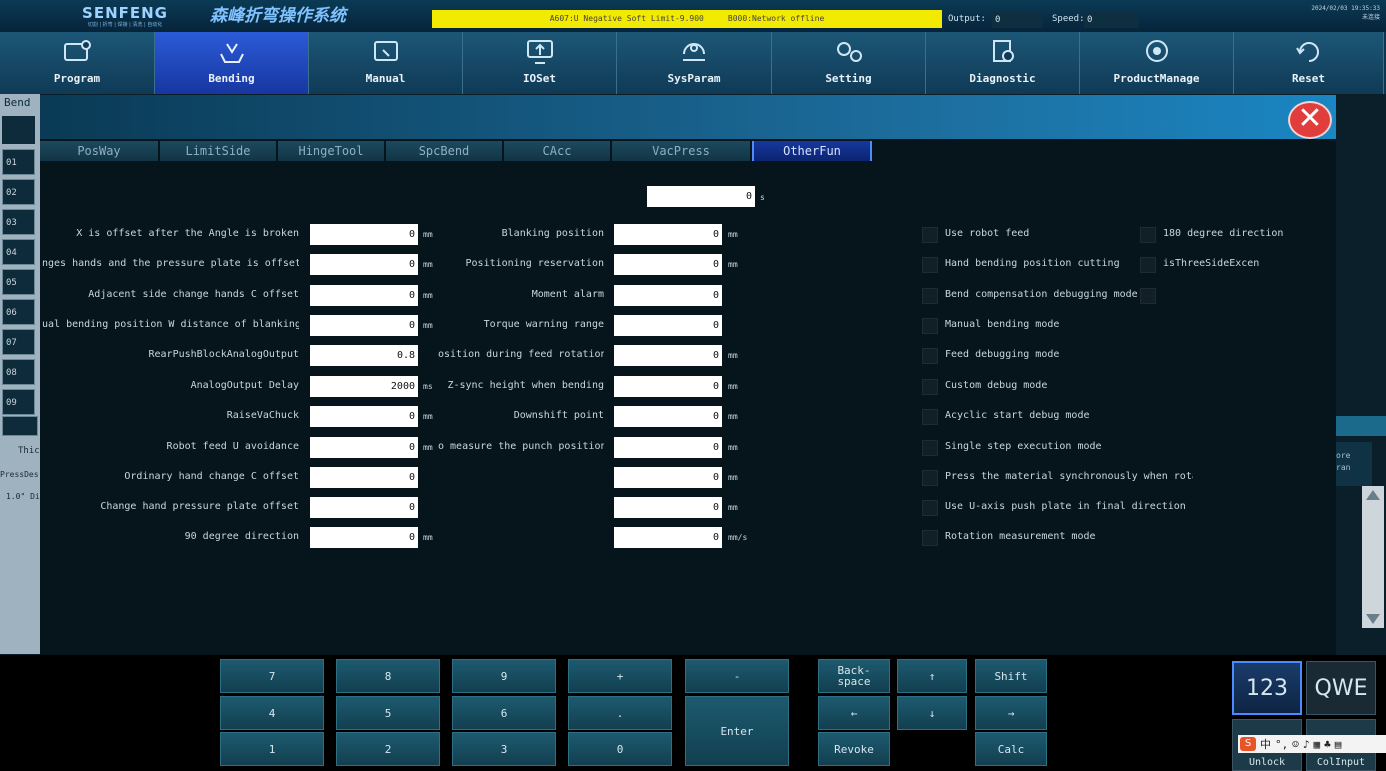 This screenshot has width=1386, height=771. What do you see at coordinates (18, 282) in the screenshot?
I see `bend-row: 05` at bounding box center [18, 282].